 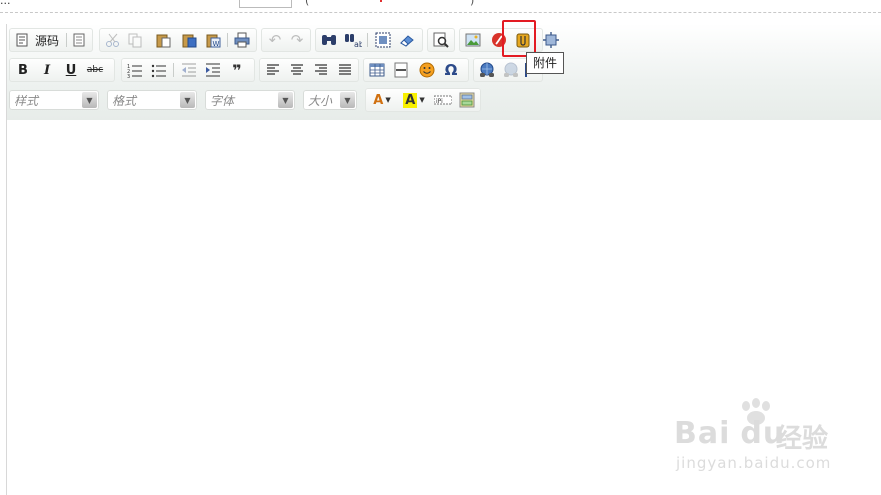 What do you see at coordinates (26, 101) in the screenshot?
I see `style-combo-label: 样式` at bounding box center [26, 101].